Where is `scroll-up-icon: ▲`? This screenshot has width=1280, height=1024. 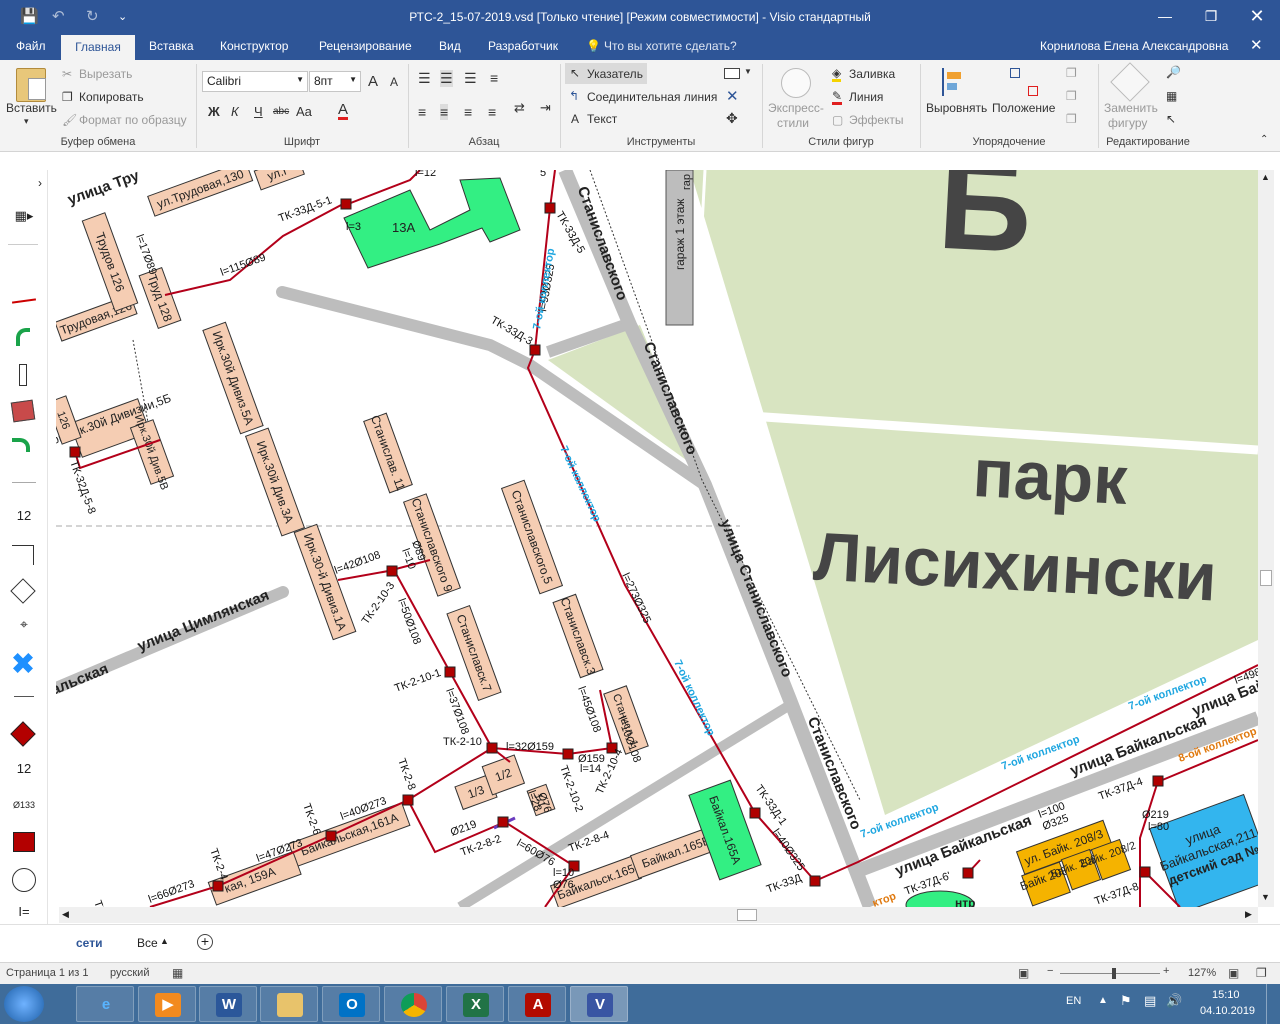 scroll-up-icon: ▲ is located at coordinates (1265, 177).